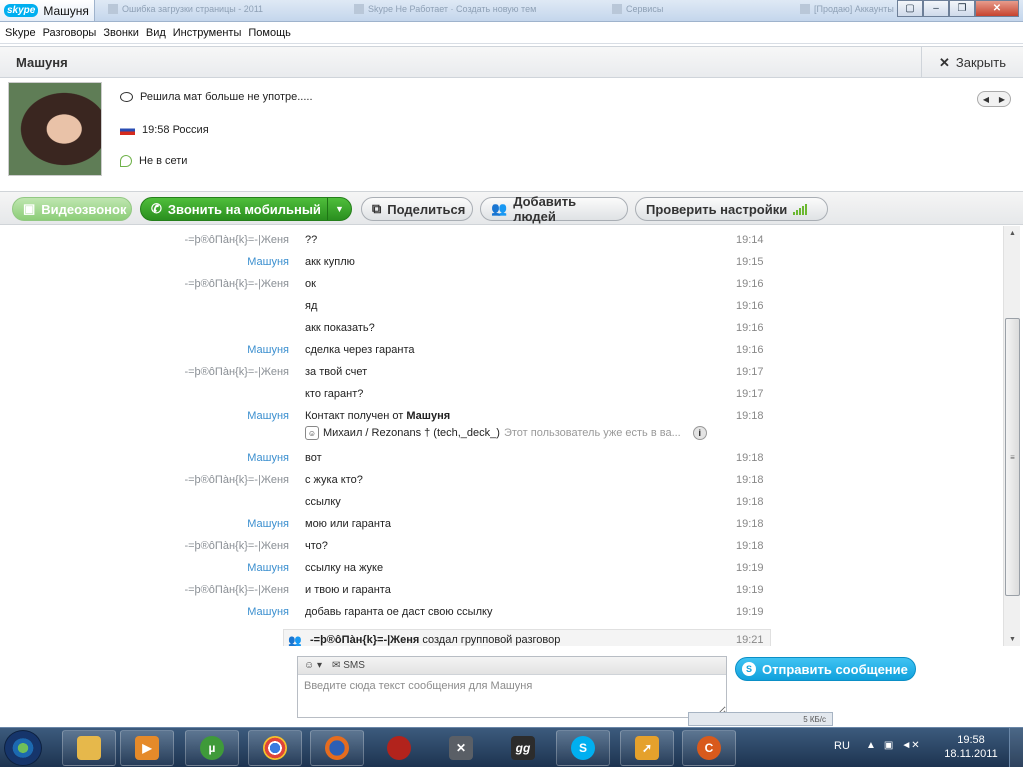 The width and height of the screenshot is (1023, 767). I want to click on send-message-button: S Отправить сообщение, so click(825, 669).